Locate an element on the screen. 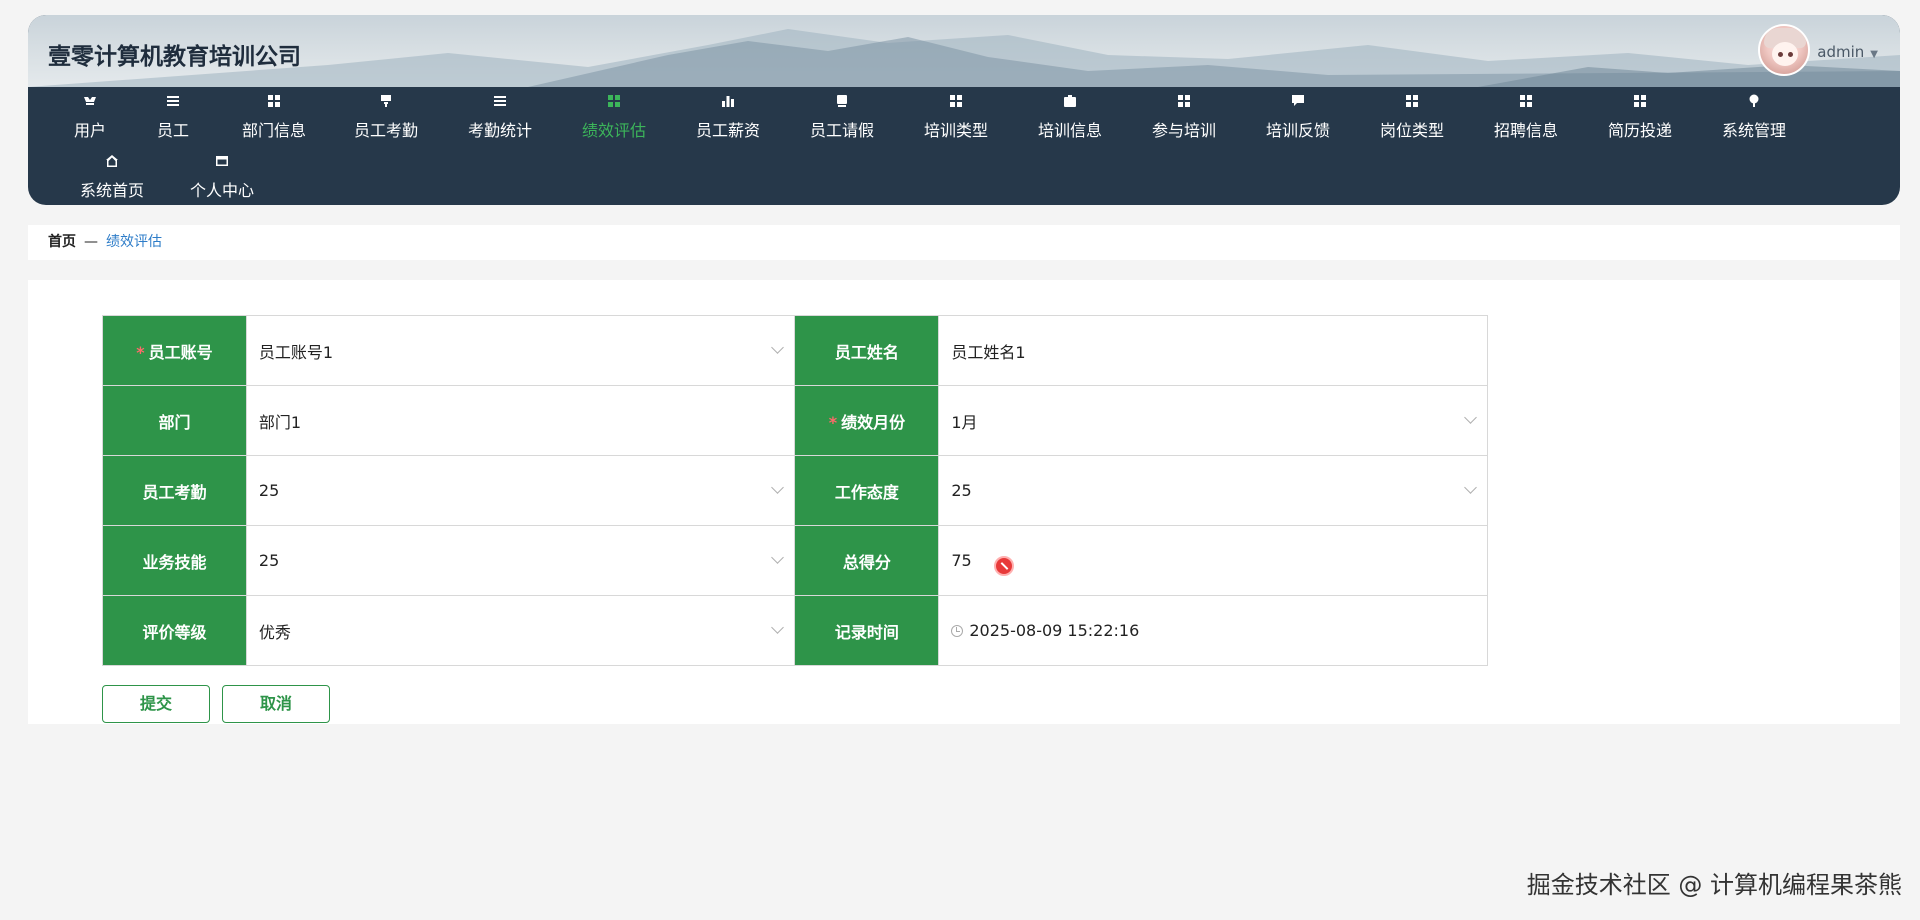 The width and height of the screenshot is (1920, 920). month-label: * 绩效月份 is located at coordinates (867, 420).